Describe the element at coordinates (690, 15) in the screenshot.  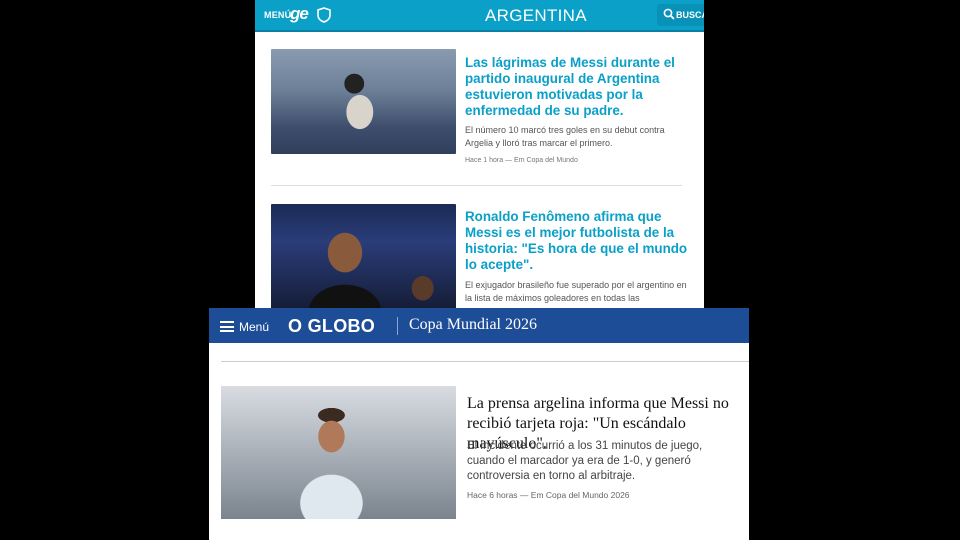
I see `ge-search-label: BUSCAR` at that location.